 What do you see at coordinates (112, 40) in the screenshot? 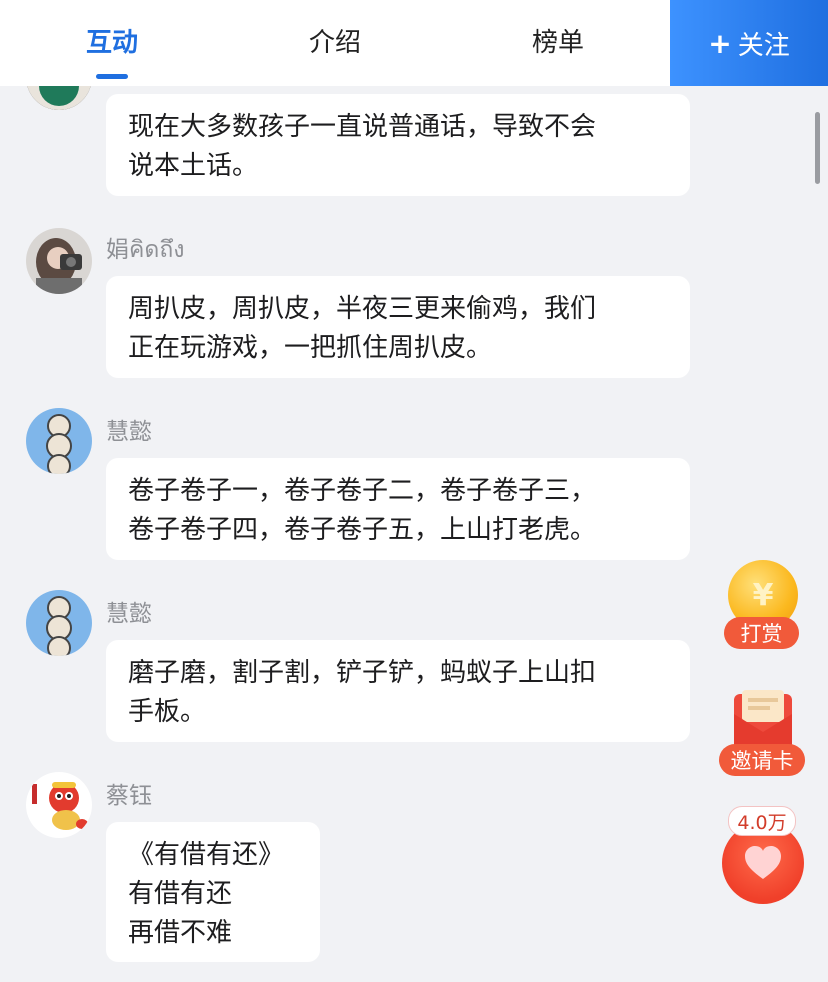
I see `tab-interact: 互动` at bounding box center [112, 40].